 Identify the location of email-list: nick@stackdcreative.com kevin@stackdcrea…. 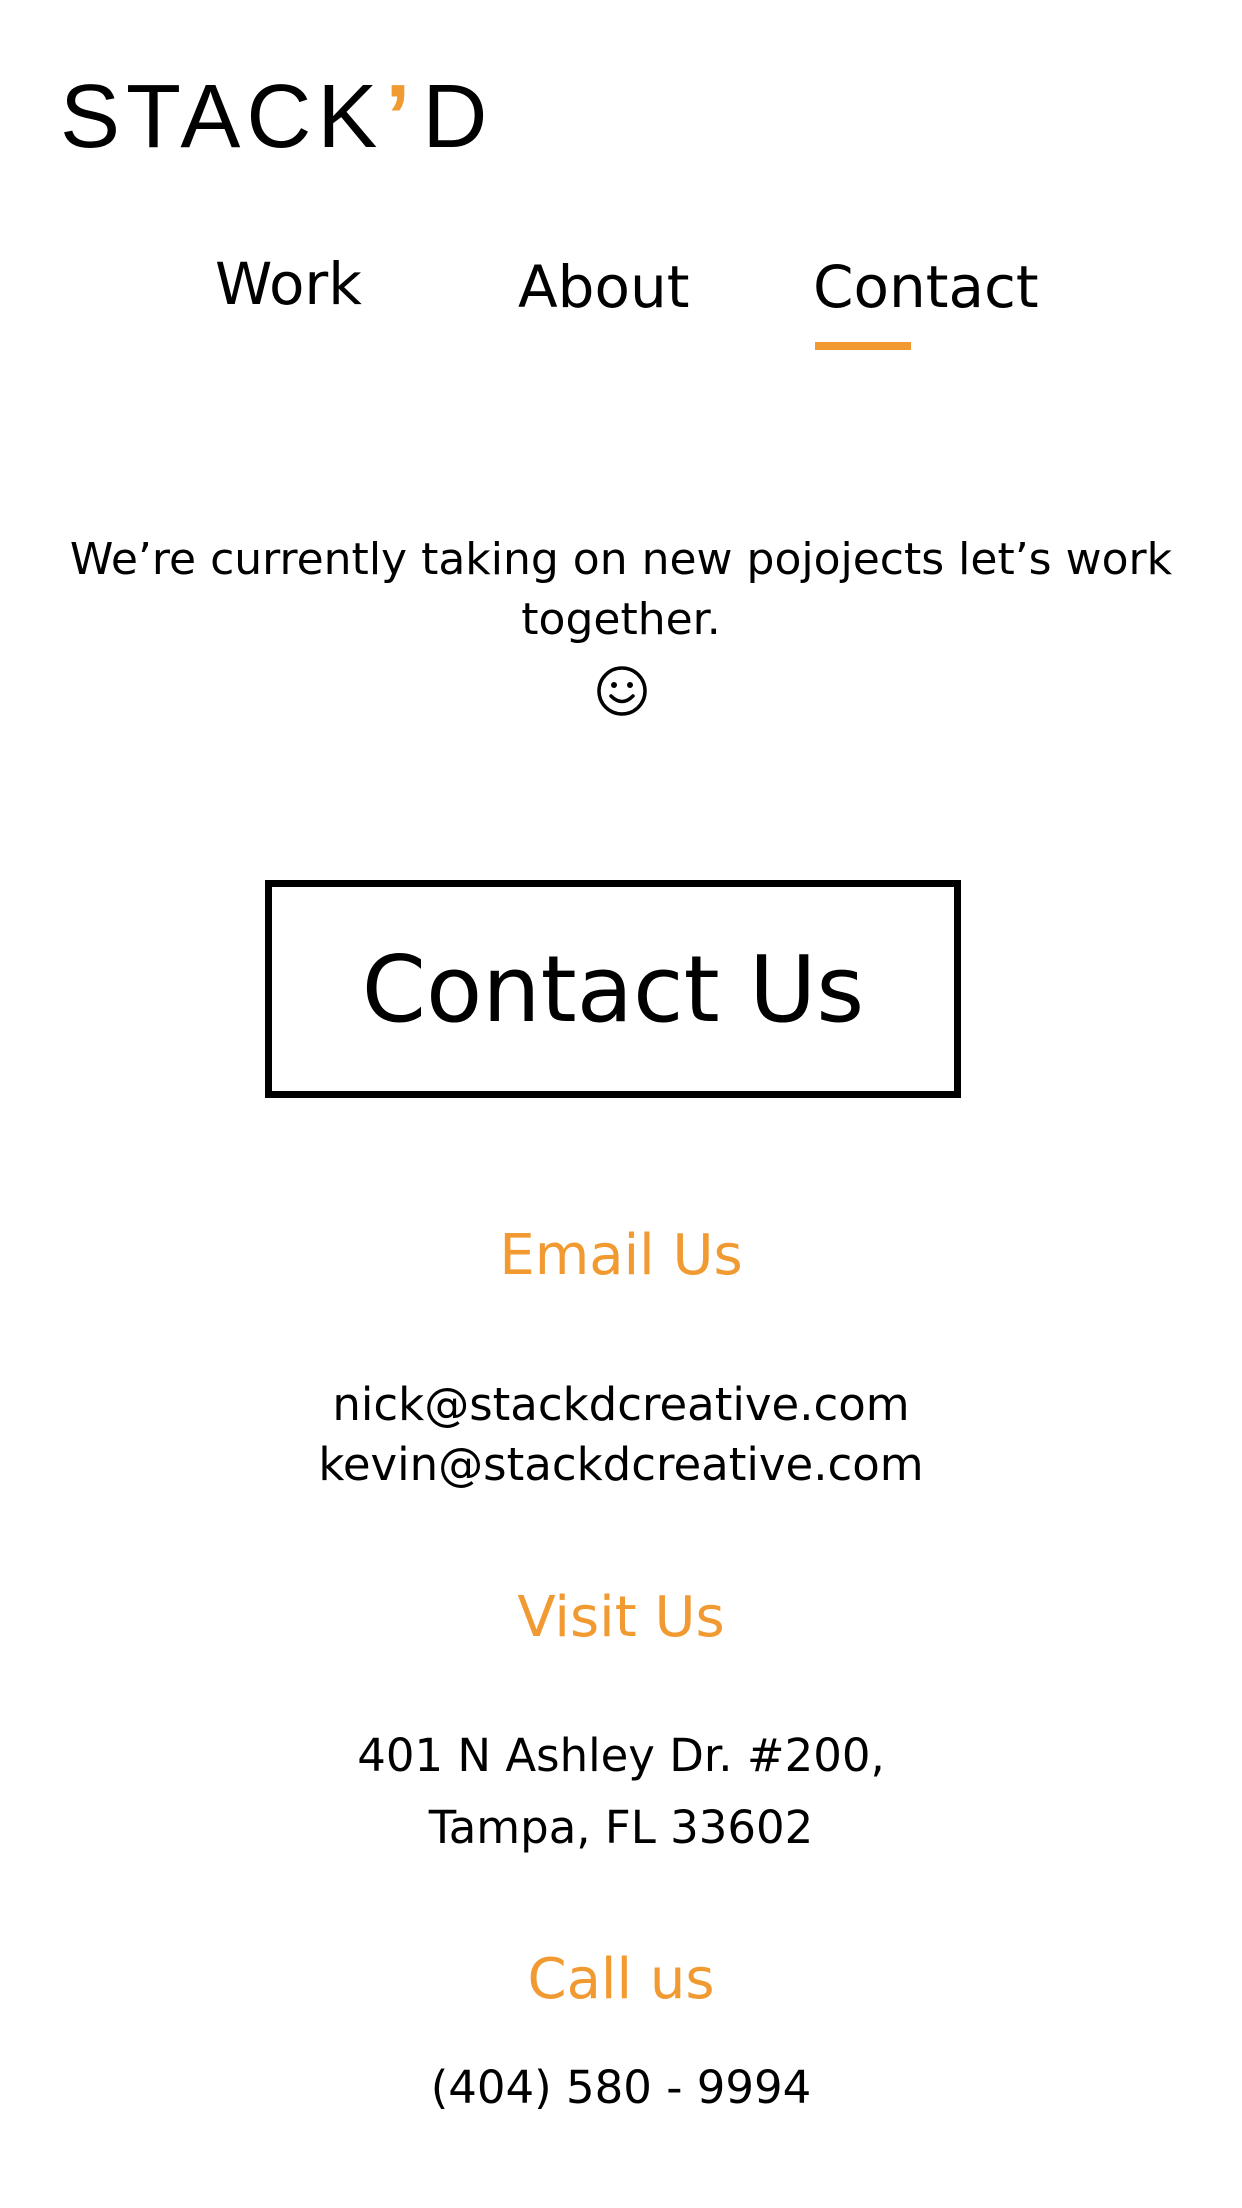
(621, 1435).